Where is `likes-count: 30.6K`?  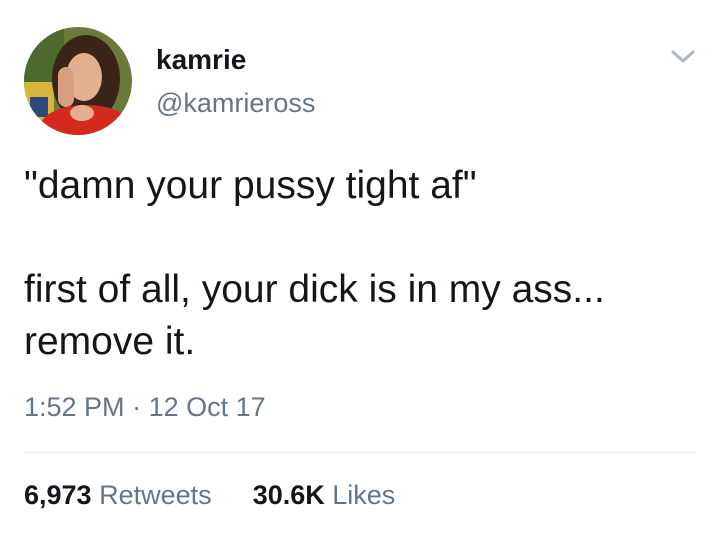 likes-count: 30.6K is located at coordinates (288, 495).